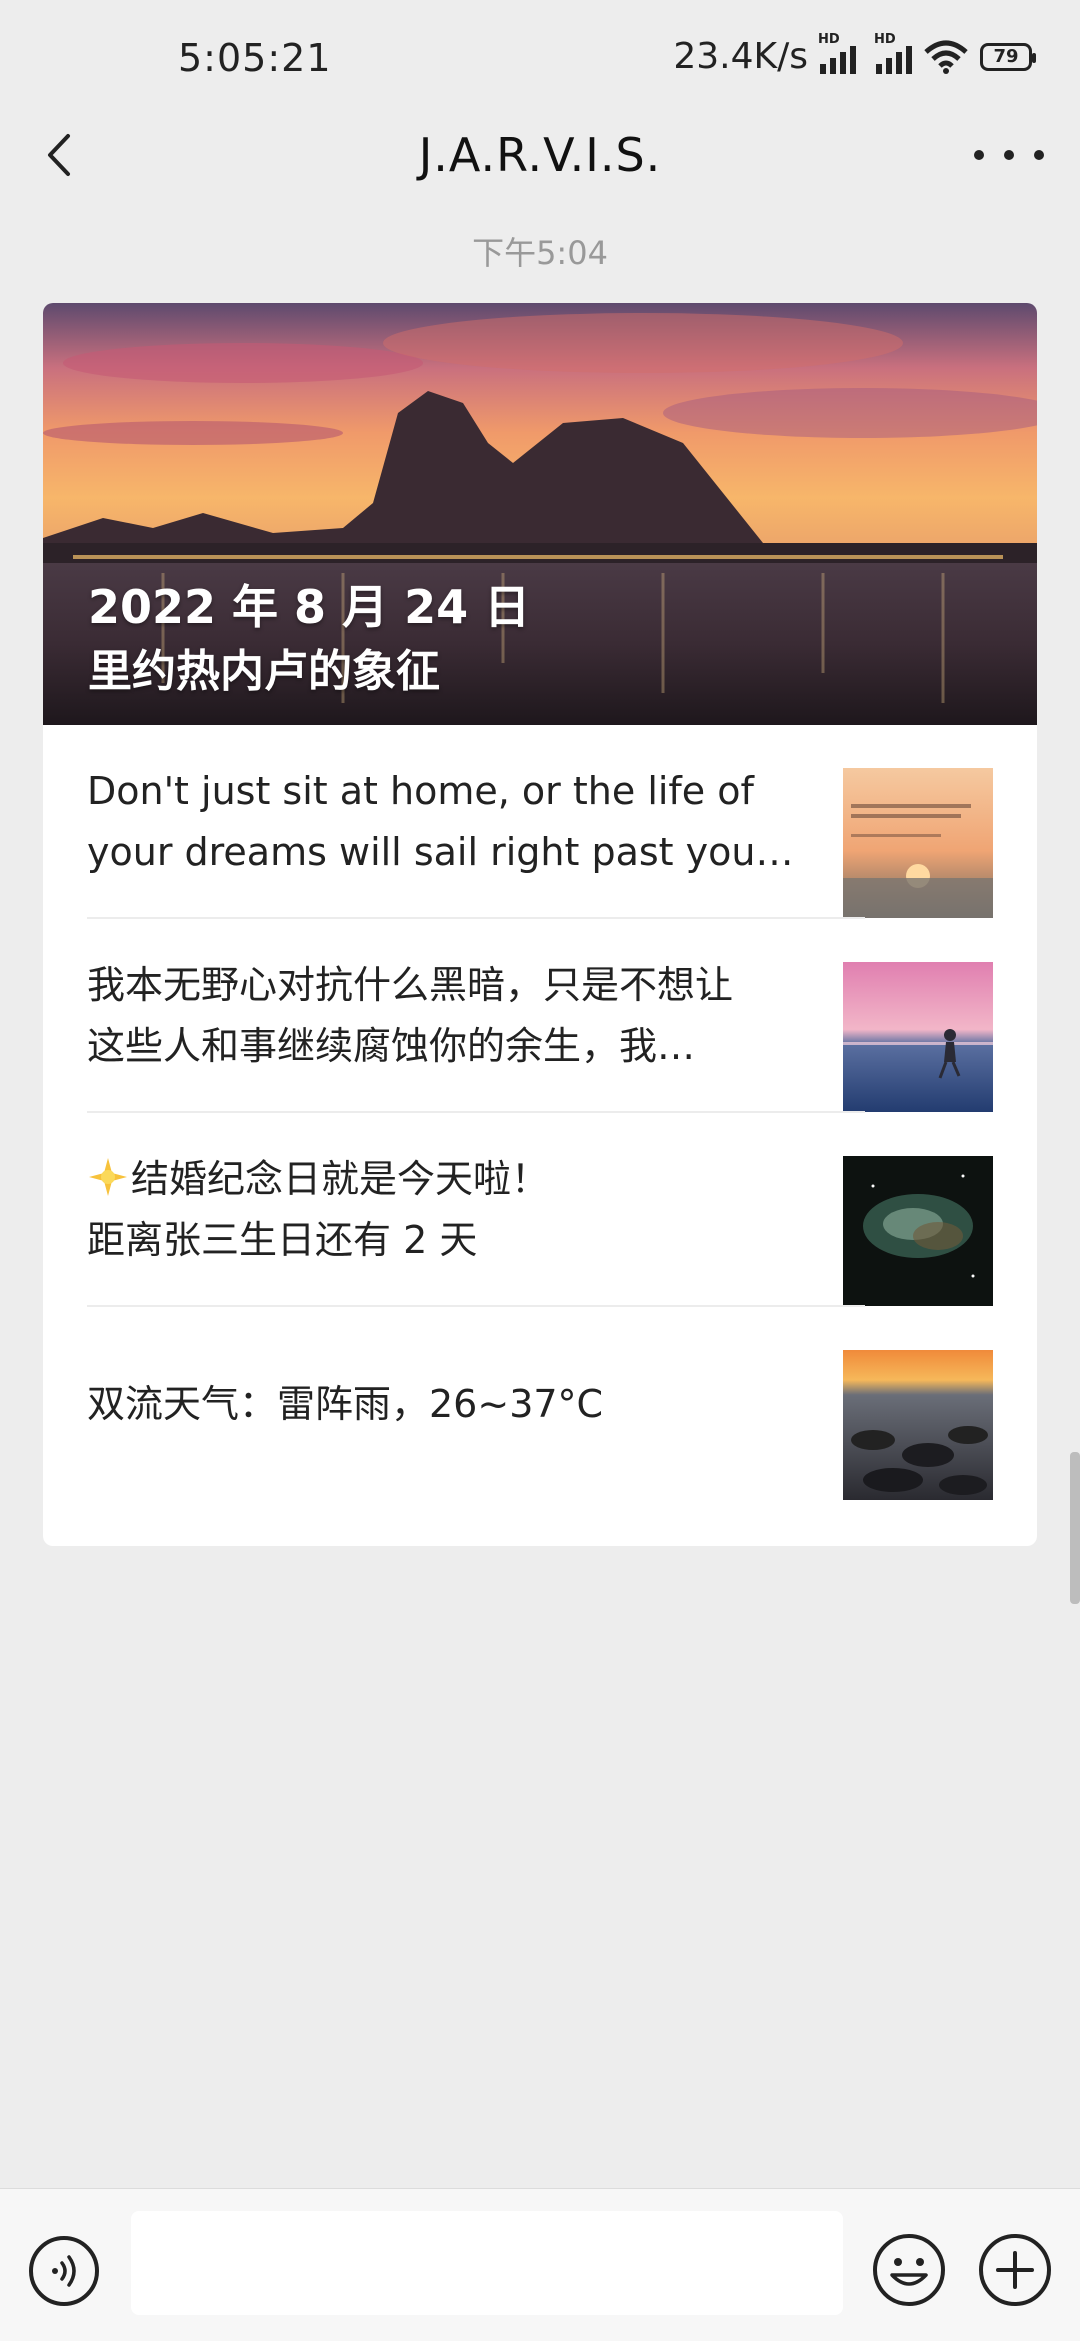 The width and height of the screenshot is (1080, 2341). Describe the element at coordinates (540, 1210) in the screenshot. I see `list-item: 结婚纪念日就是今天啦！ 距离张三生日还有 2 天` at that location.